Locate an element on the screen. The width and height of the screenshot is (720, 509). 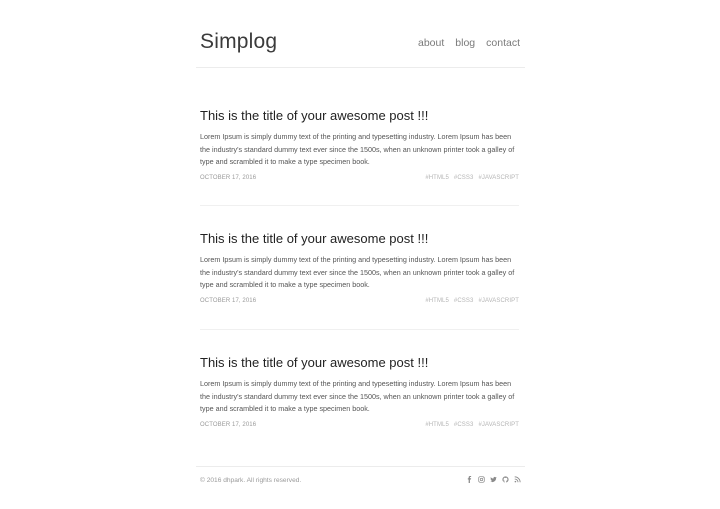
nav-link-blog: blog is located at coordinates (465, 43).